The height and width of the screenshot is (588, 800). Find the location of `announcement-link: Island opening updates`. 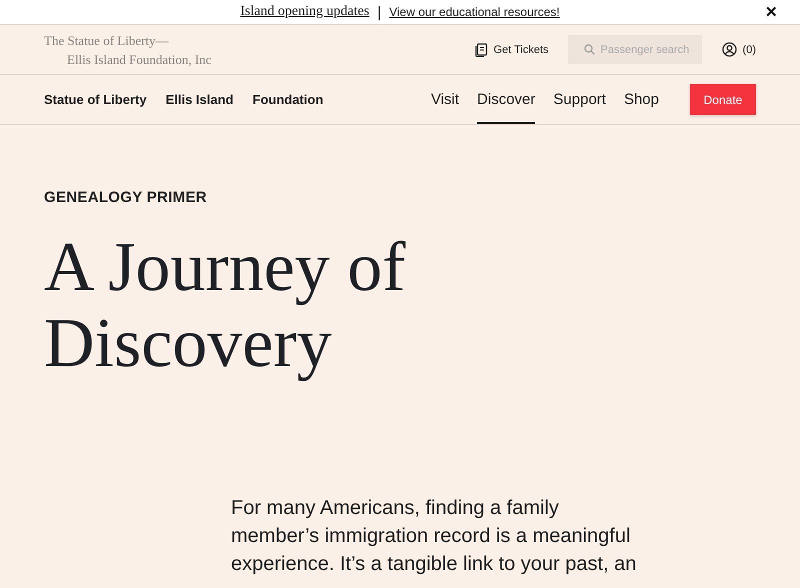

announcement-link: Island opening updates is located at coordinates (305, 12).